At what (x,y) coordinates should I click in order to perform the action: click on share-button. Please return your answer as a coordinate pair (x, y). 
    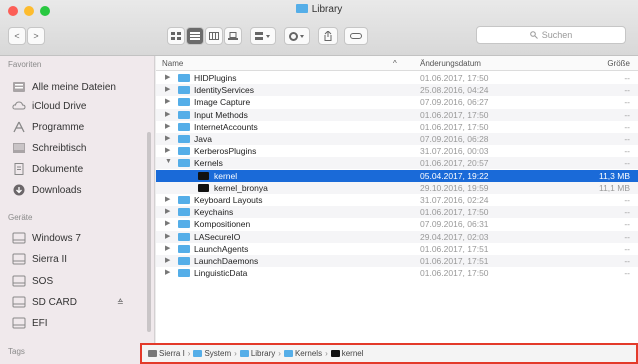
    Looking at the image, I should click on (328, 36).